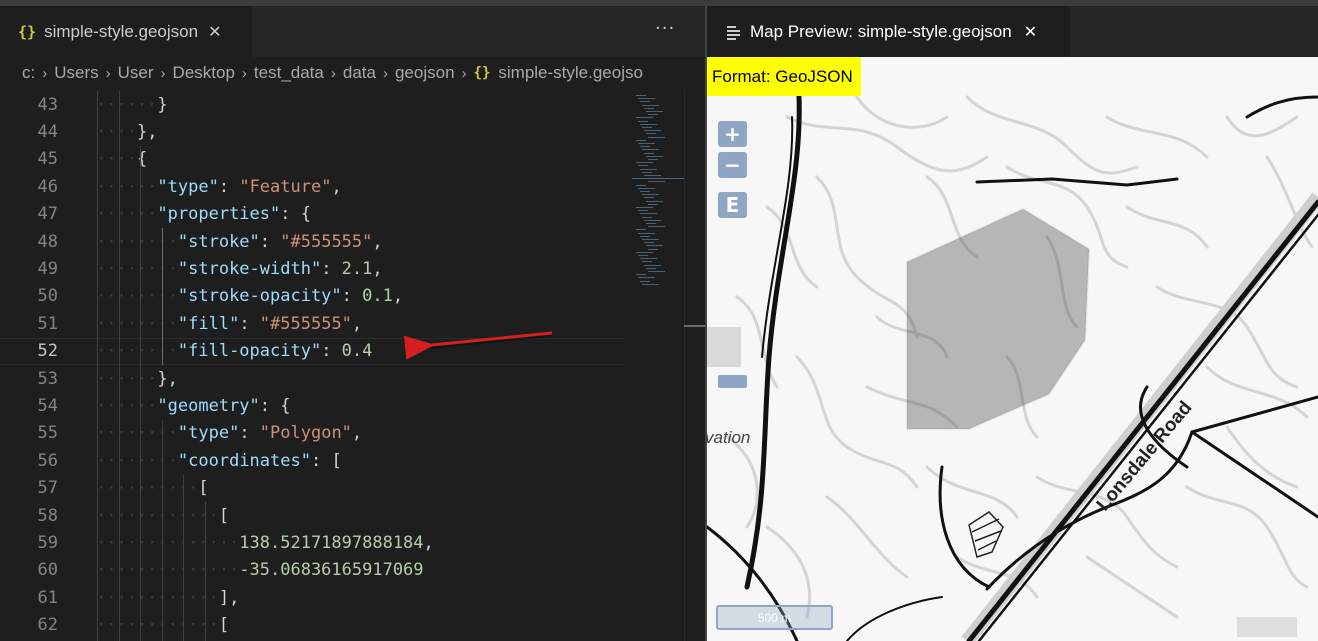 This screenshot has width=1318, height=641. What do you see at coordinates (784, 76) in the screenshot?
I see `format-badge: Format: GeoJSON` at bounding box center [784, 76].